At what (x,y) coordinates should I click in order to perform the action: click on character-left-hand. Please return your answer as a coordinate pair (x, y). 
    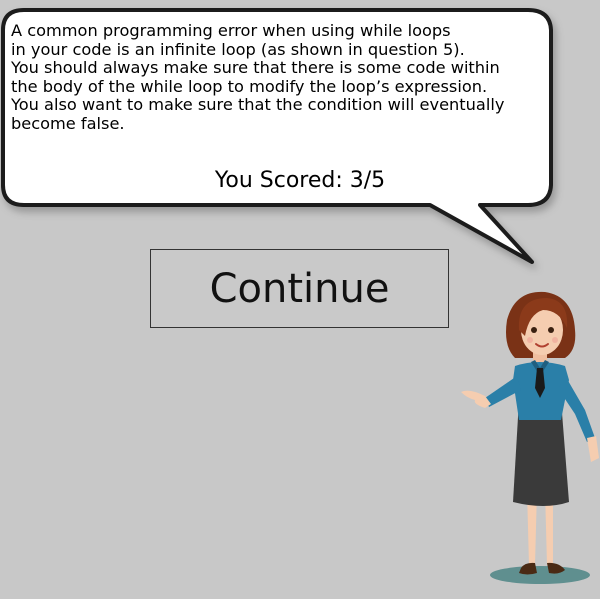
    Looking at the image, I should click on (476, 399).